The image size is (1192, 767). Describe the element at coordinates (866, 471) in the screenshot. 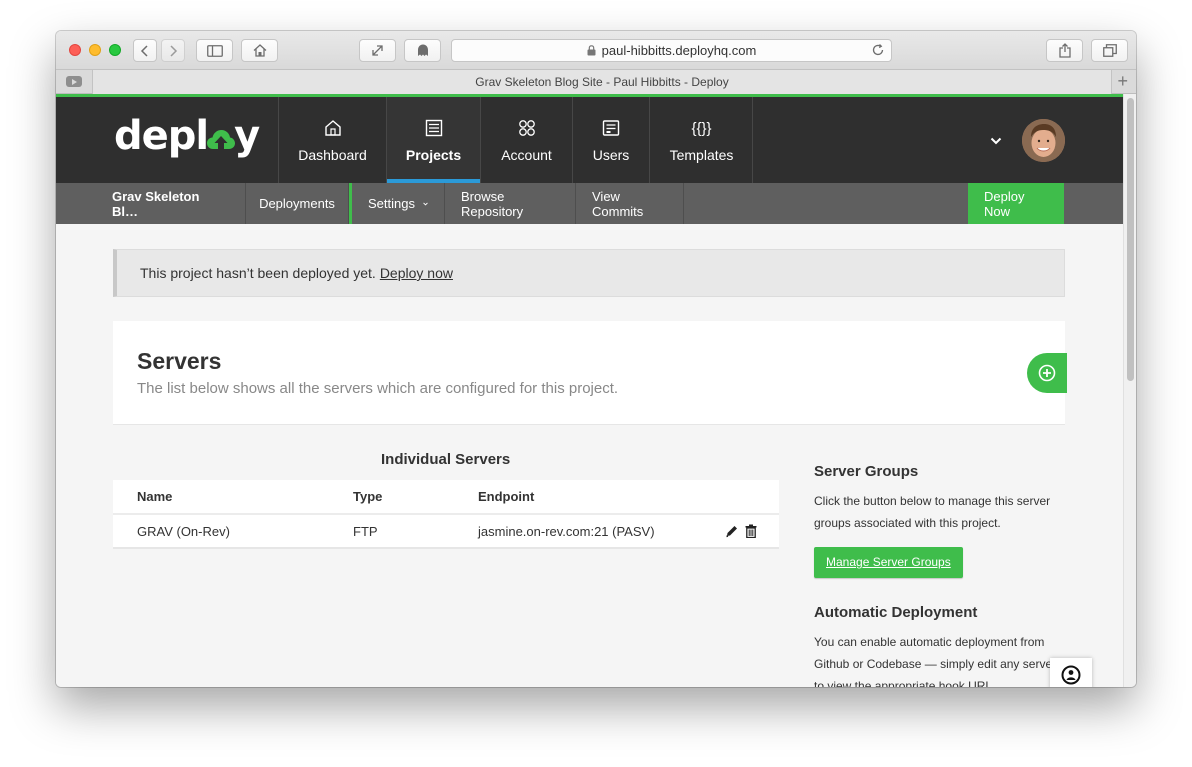

I see `server-groups-title: Server Groups` at that location.